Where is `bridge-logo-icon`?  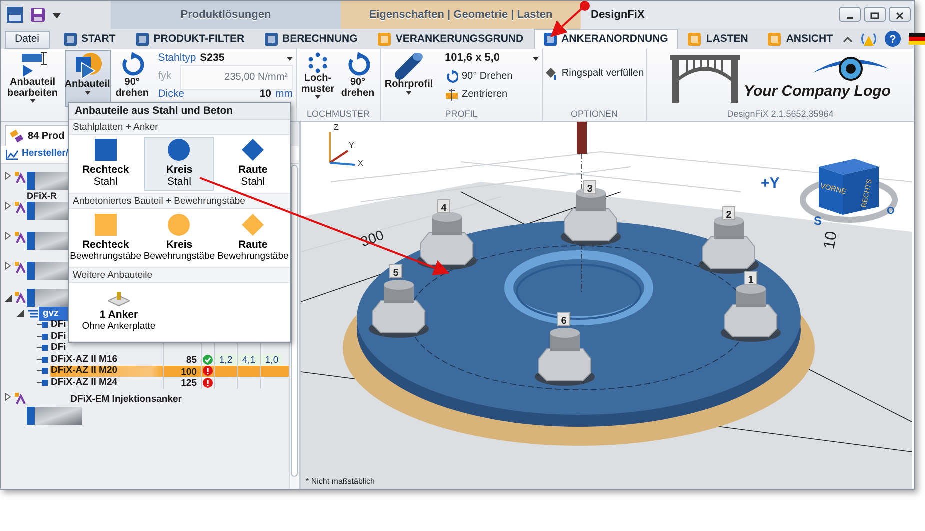 bridge-logo-icon is located at coordinates (705, 79).